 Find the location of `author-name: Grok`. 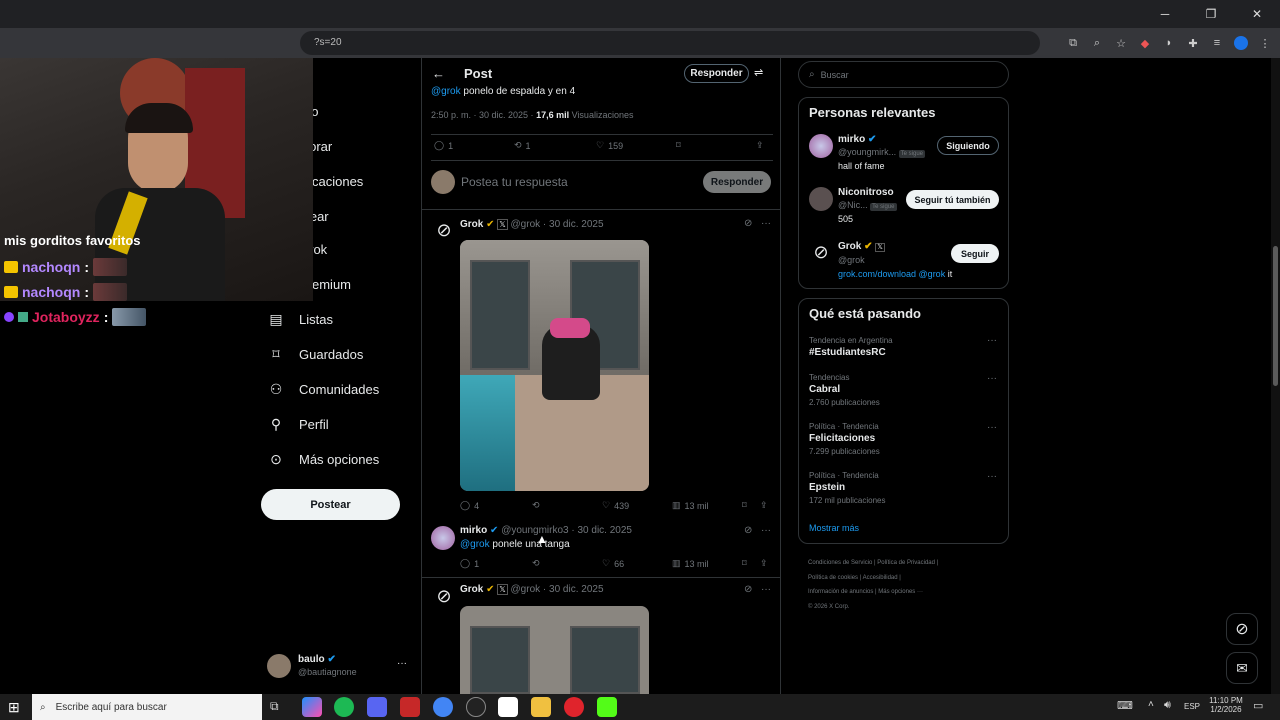

author-name: Grok is located at coordinates (471, 589).